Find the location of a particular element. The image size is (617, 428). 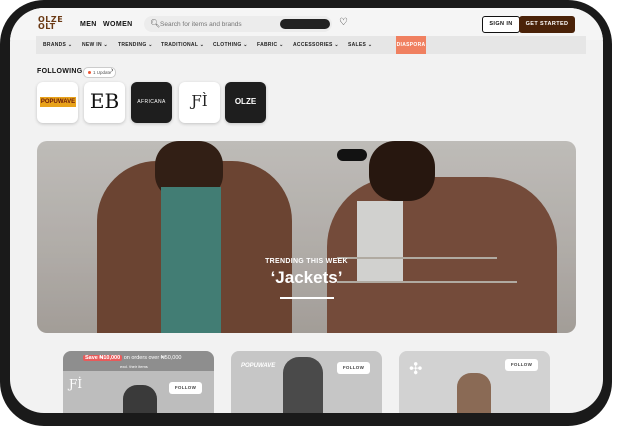

fi-logo: ƑÌ is located at coordinates (199, 101).